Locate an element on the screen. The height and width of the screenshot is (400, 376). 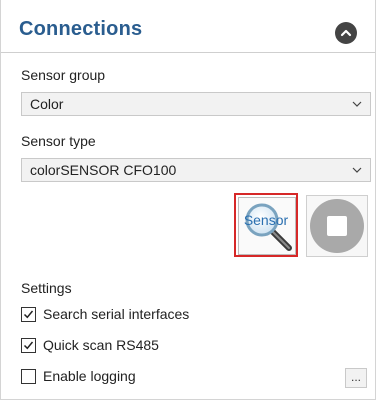
magnifier-icon: Sensor is located at coordinates (268, 227).